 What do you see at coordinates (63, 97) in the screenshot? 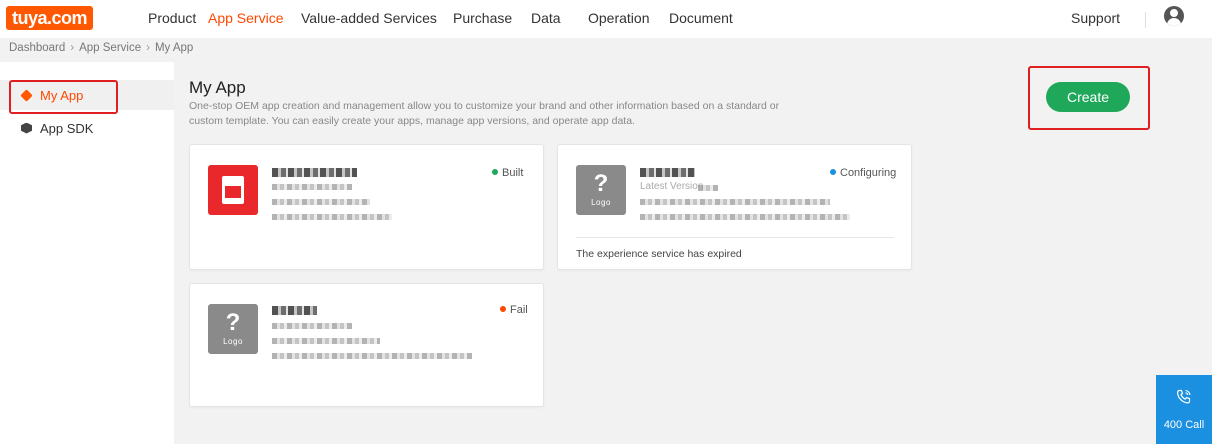
I see `highlight-box-my-app` at bounding box center [63, 97].